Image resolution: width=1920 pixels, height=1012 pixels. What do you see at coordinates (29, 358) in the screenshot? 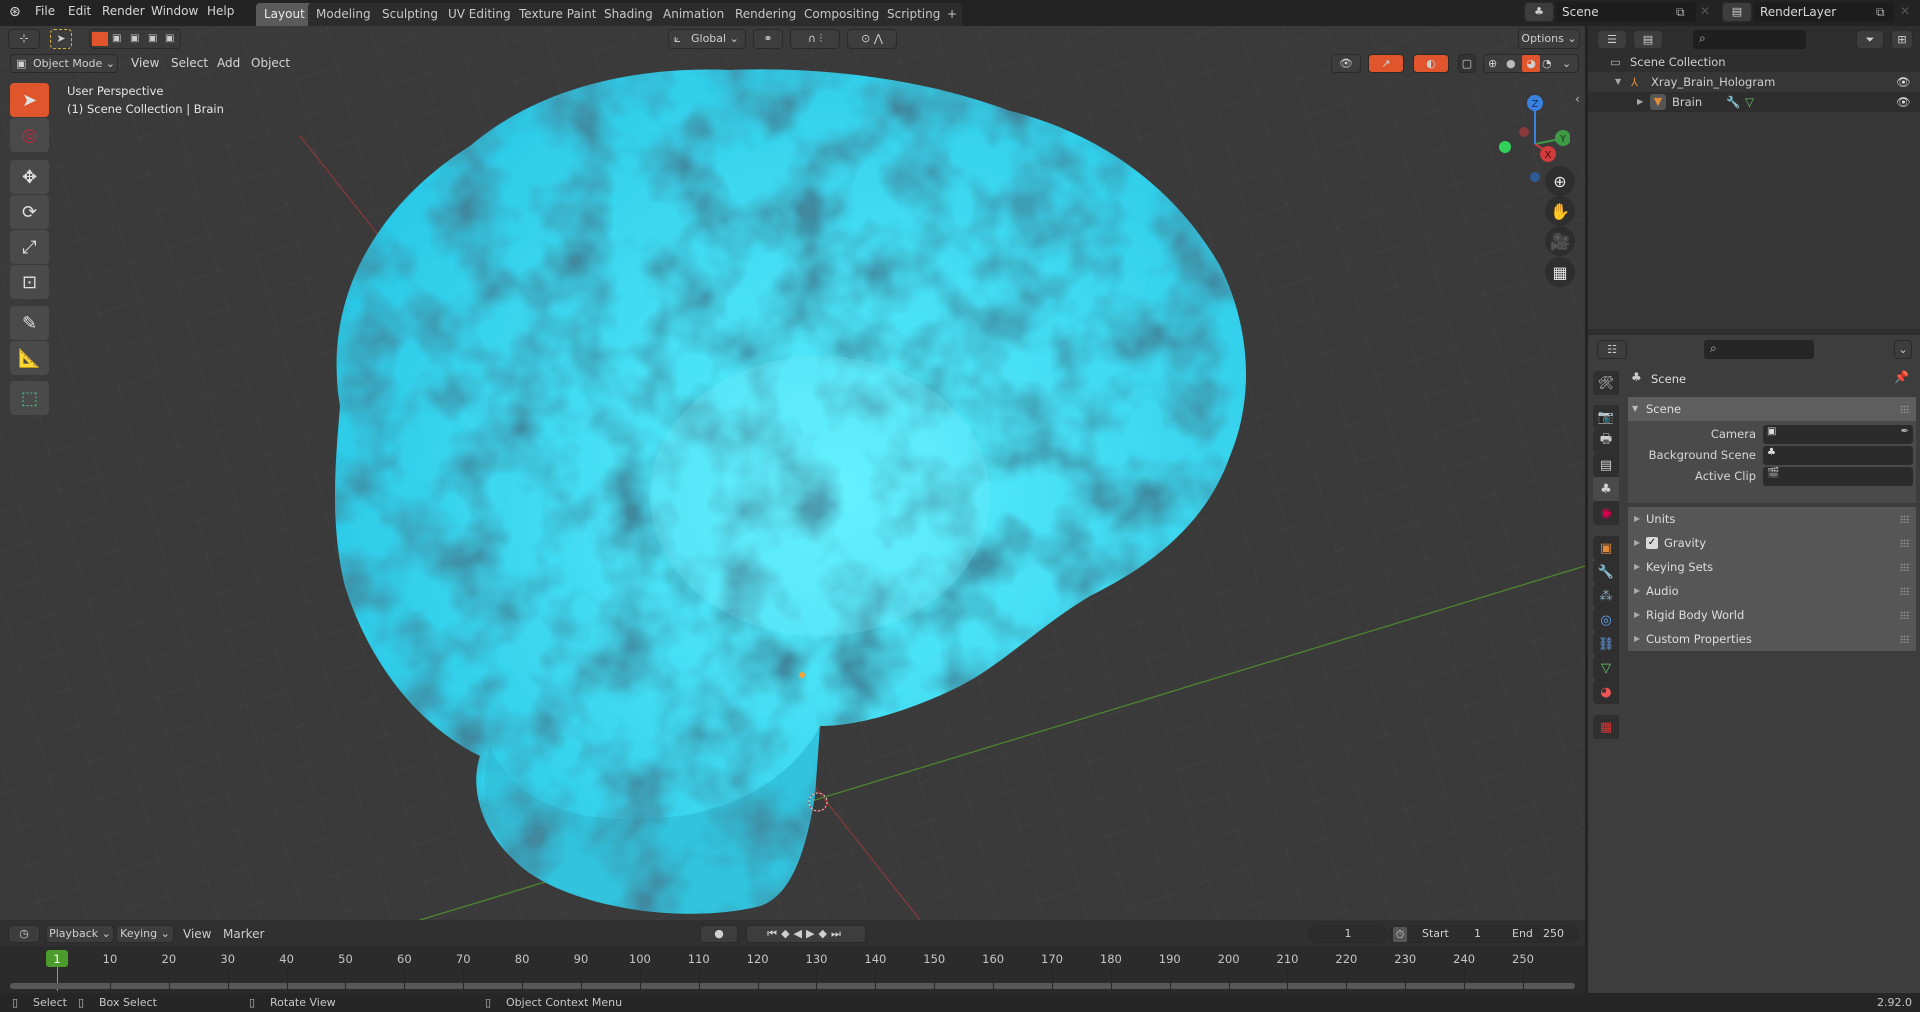
I see `tool-measure: 📐` at bounding box center [29, 358].